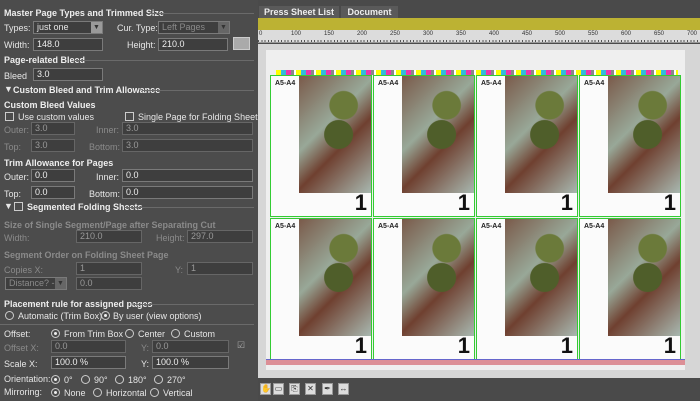 The width and height of the screenshot is (700, 401). What do you see at coordinates (88, 362) in the screenshot?
I see `scale-x-input: 100.0 %` at bounding box center [88, 362].